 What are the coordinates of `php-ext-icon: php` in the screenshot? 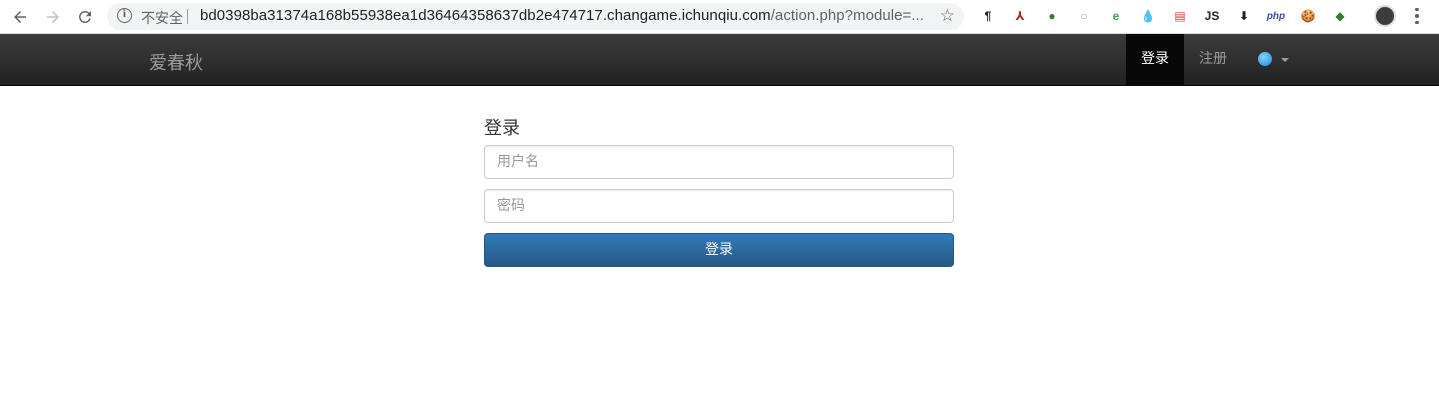 It's located at (1276, 16).